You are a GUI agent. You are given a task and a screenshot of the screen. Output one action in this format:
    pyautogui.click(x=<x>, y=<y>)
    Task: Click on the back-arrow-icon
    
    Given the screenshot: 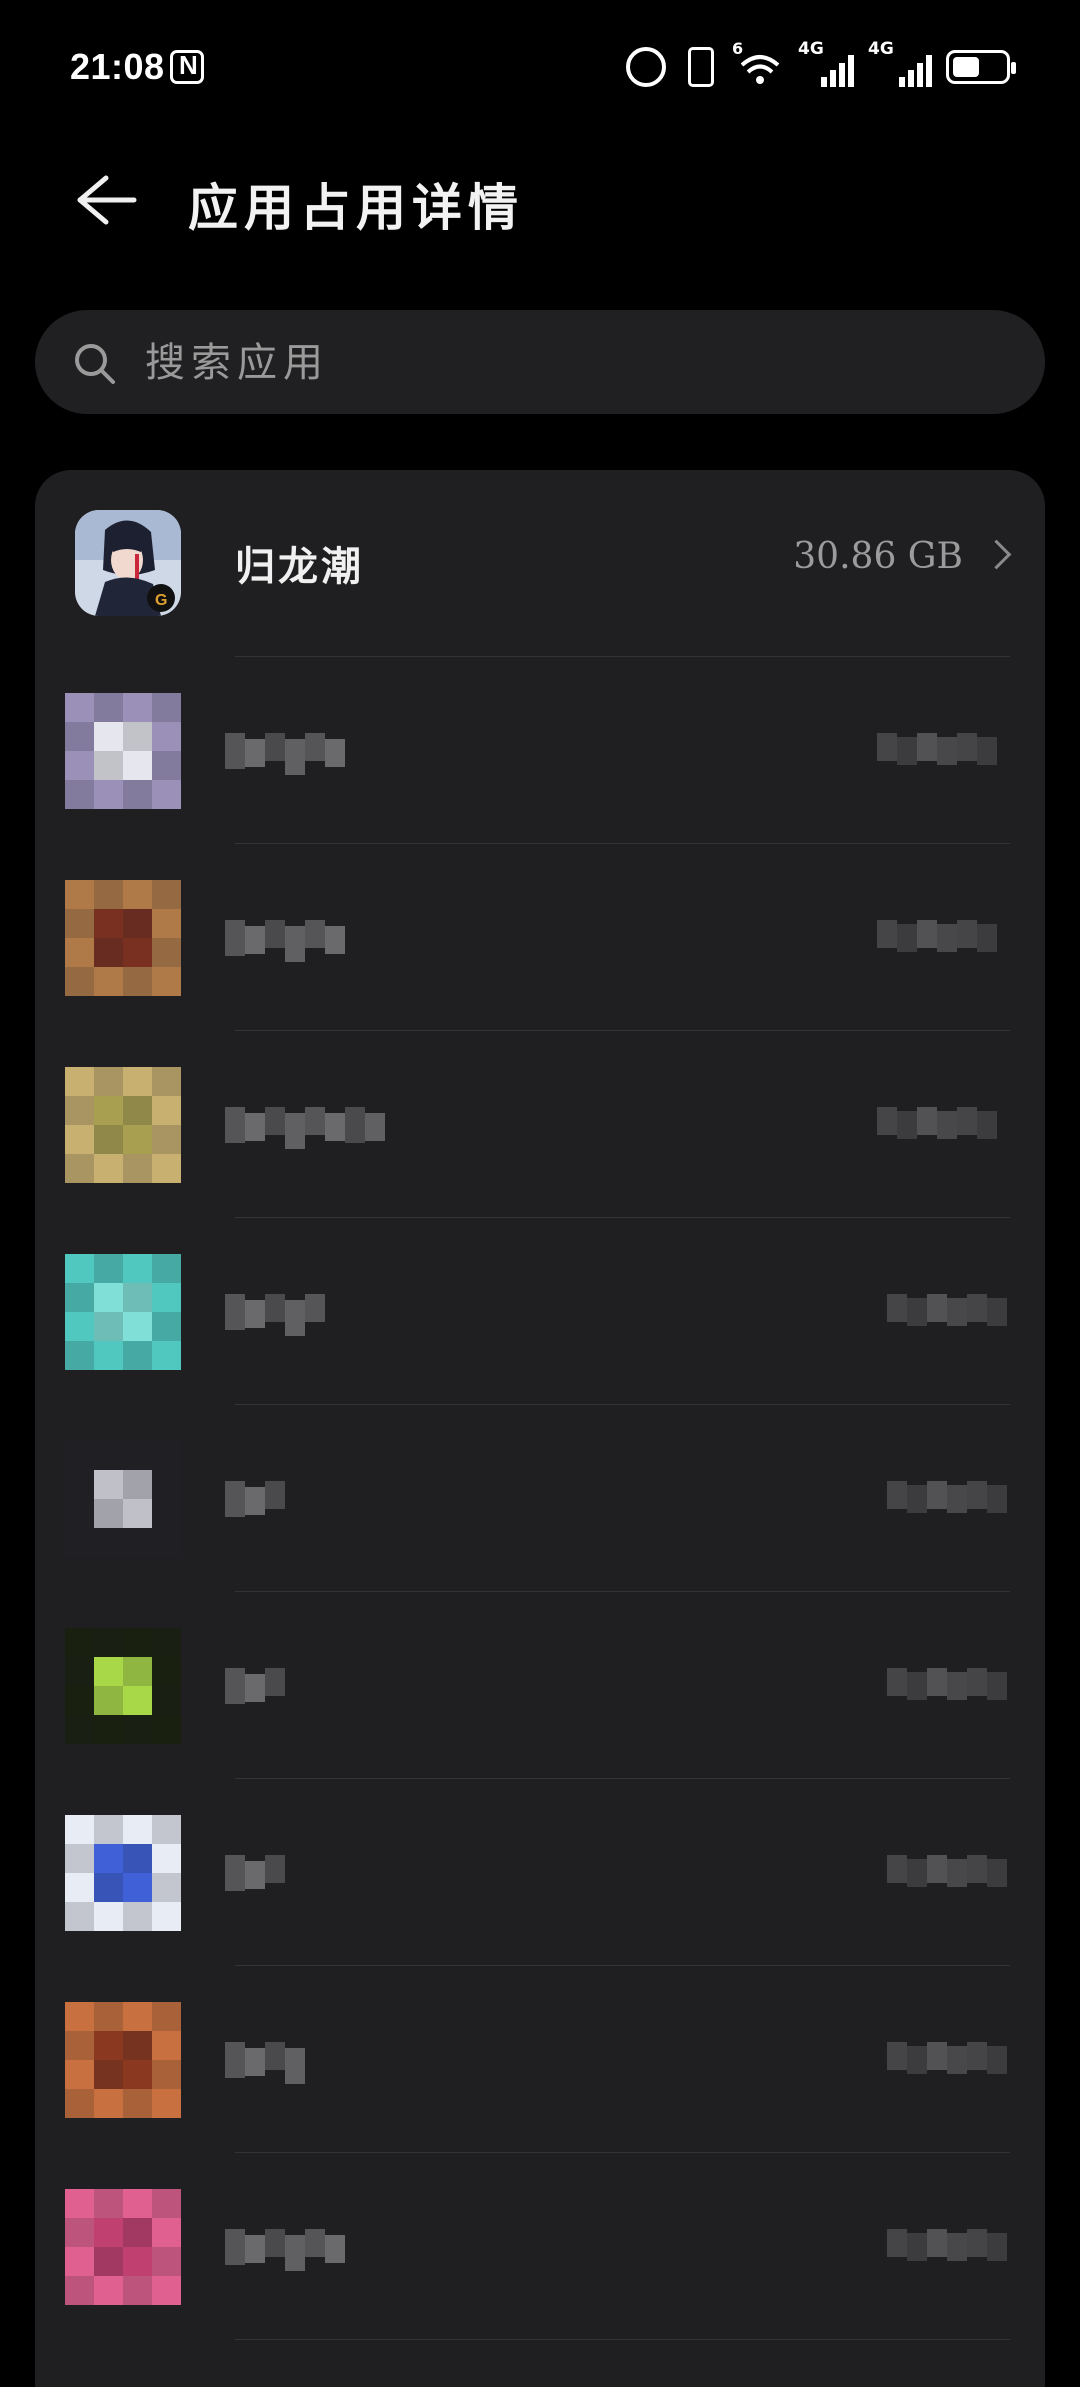 What is the action you would take?
    pyautogui.click(x=107, y=200)
    